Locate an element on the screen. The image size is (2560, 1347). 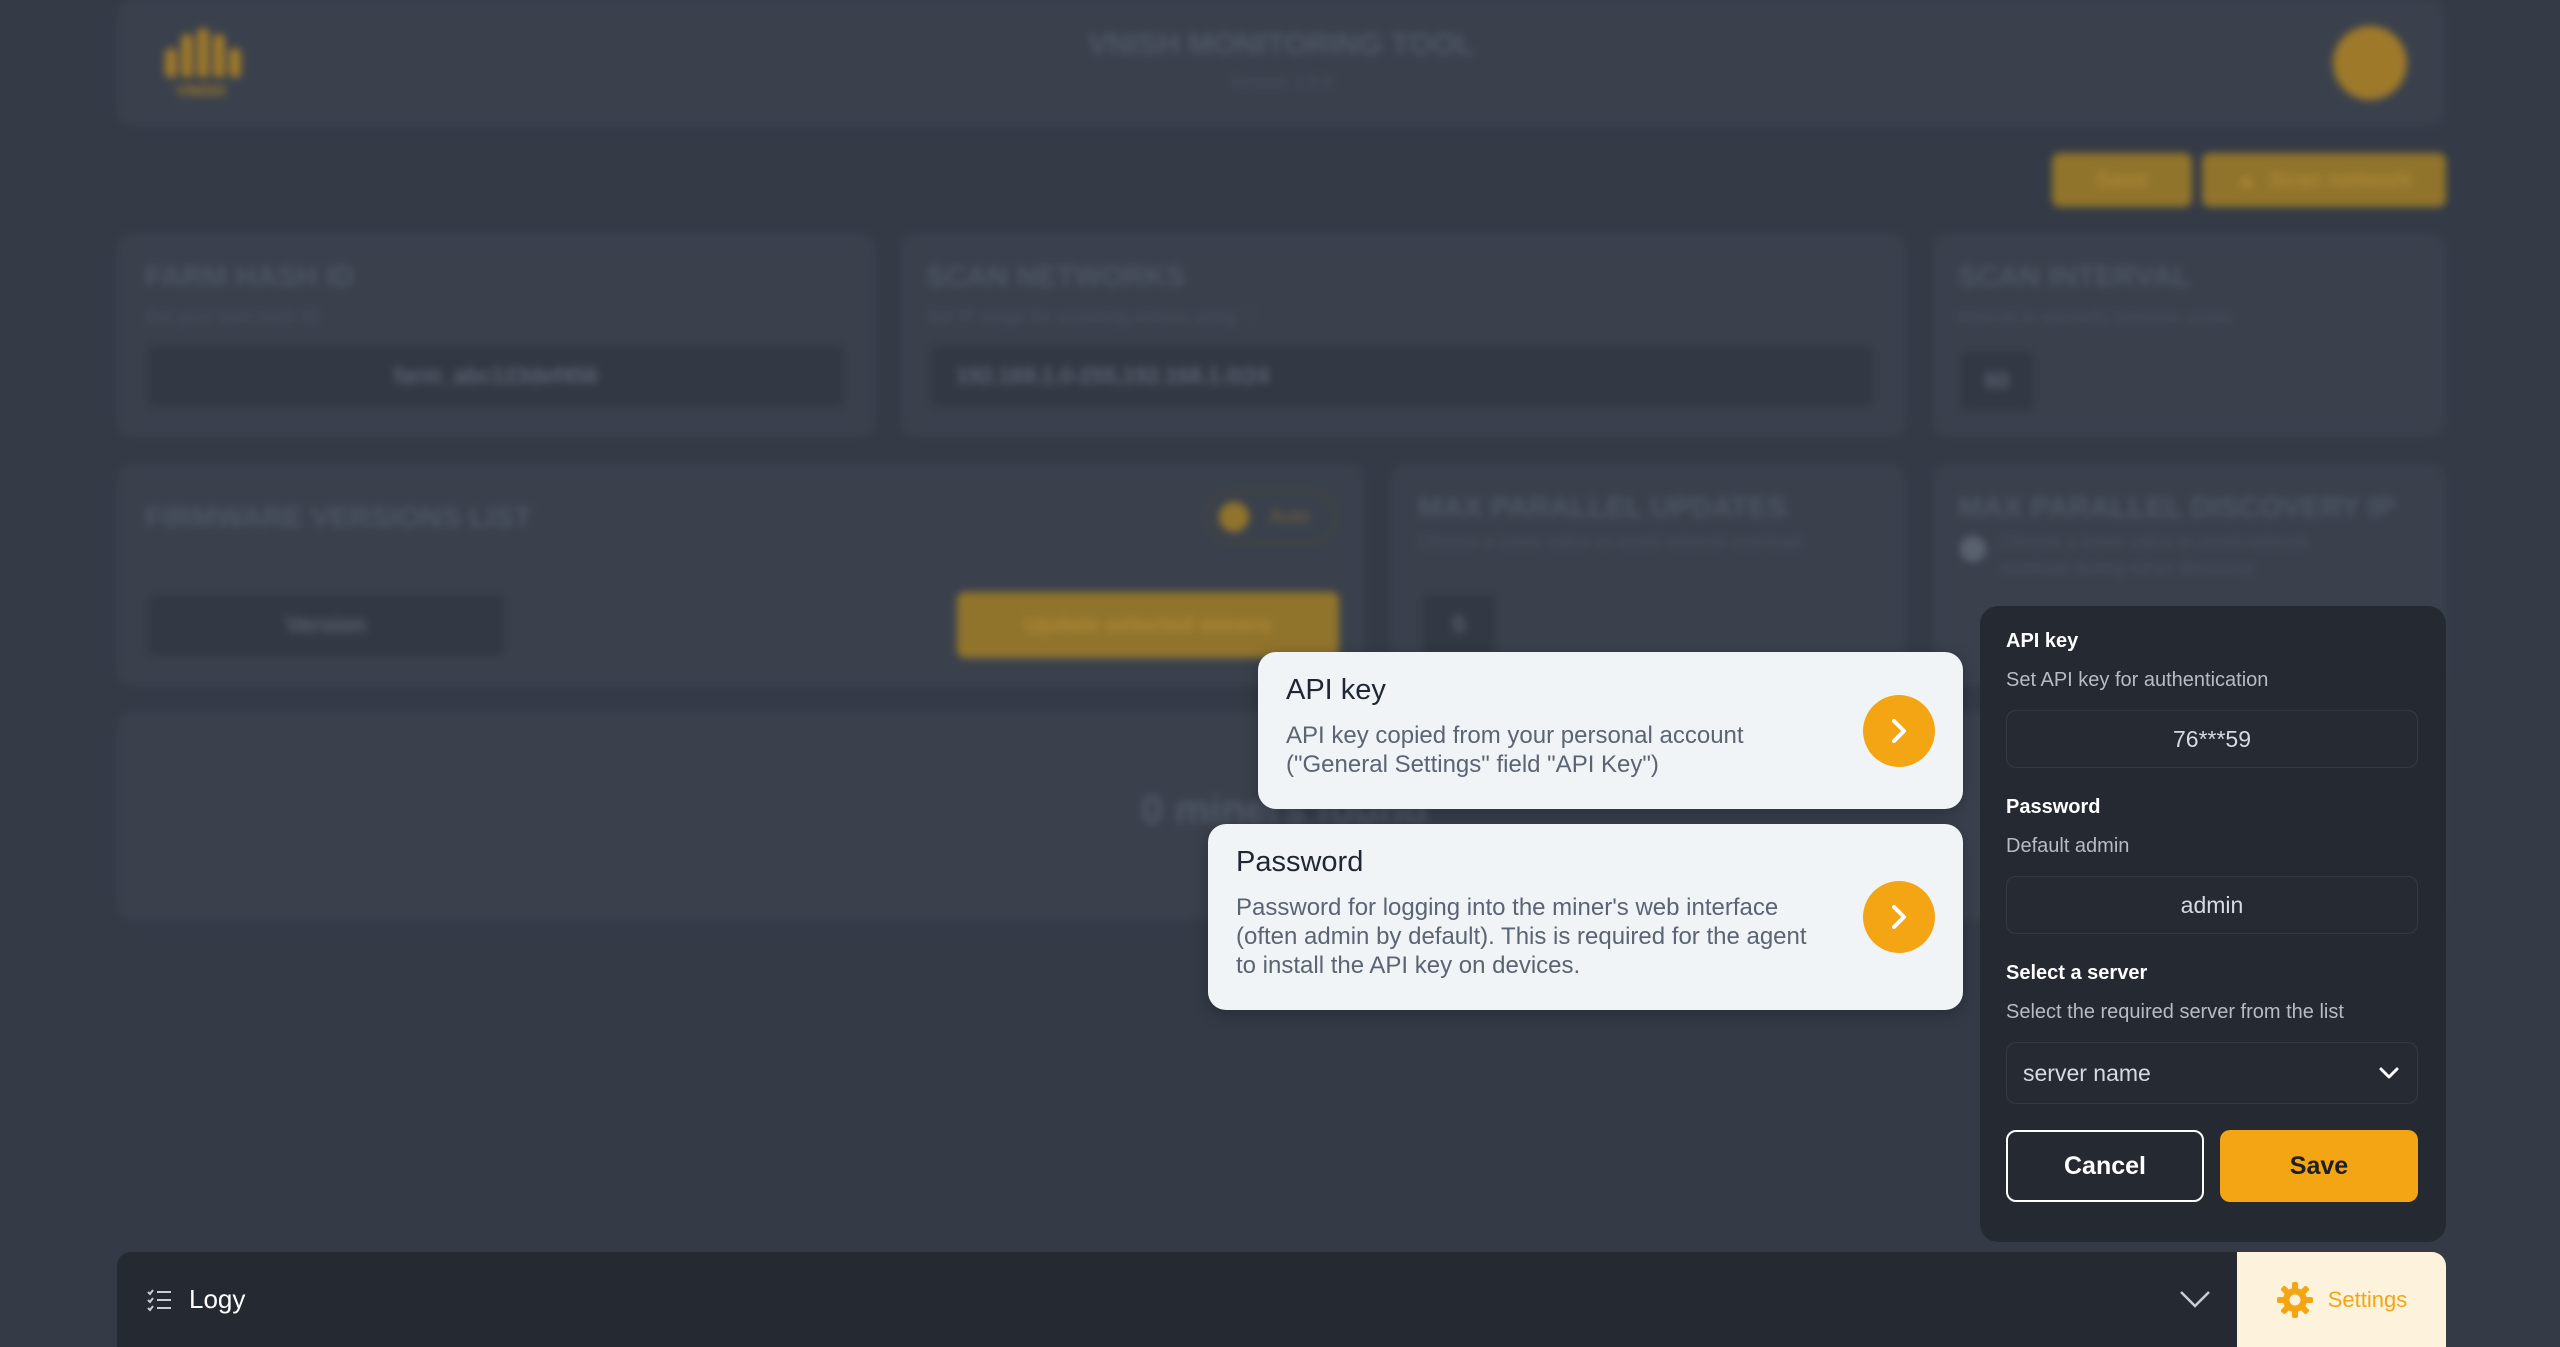
gear-icon is located at coordinates (2294, 1299).